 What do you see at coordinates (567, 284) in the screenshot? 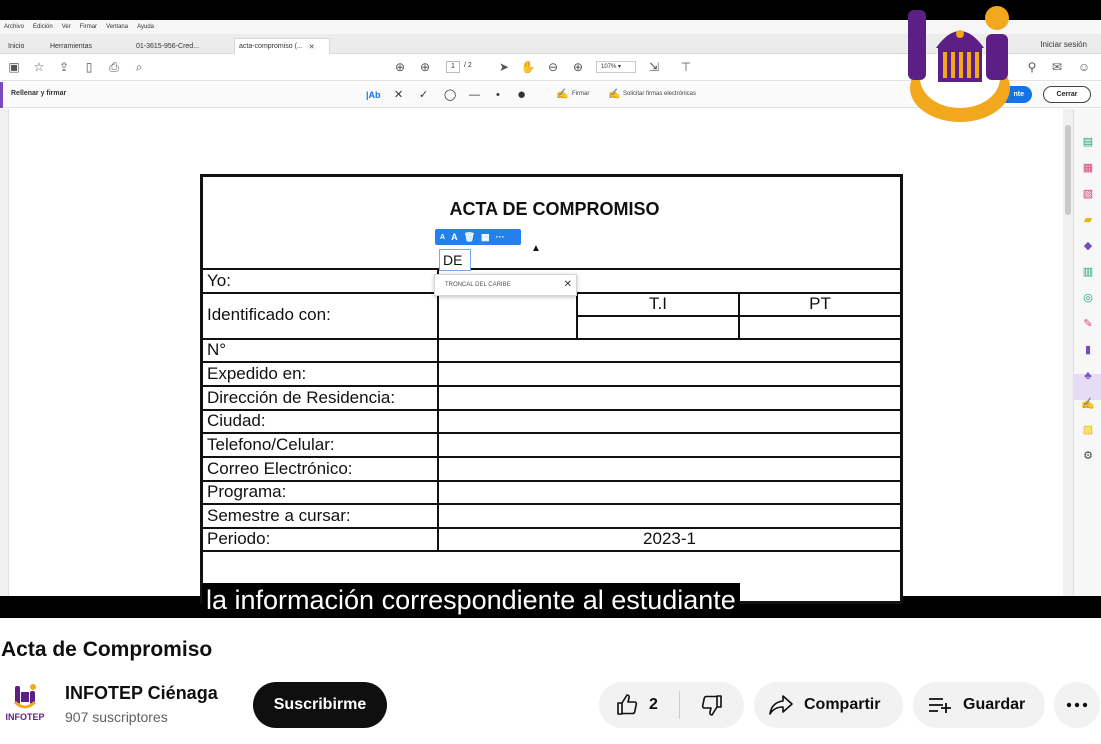
I see `close-icon: ✕` at bounding box center [567, 284].